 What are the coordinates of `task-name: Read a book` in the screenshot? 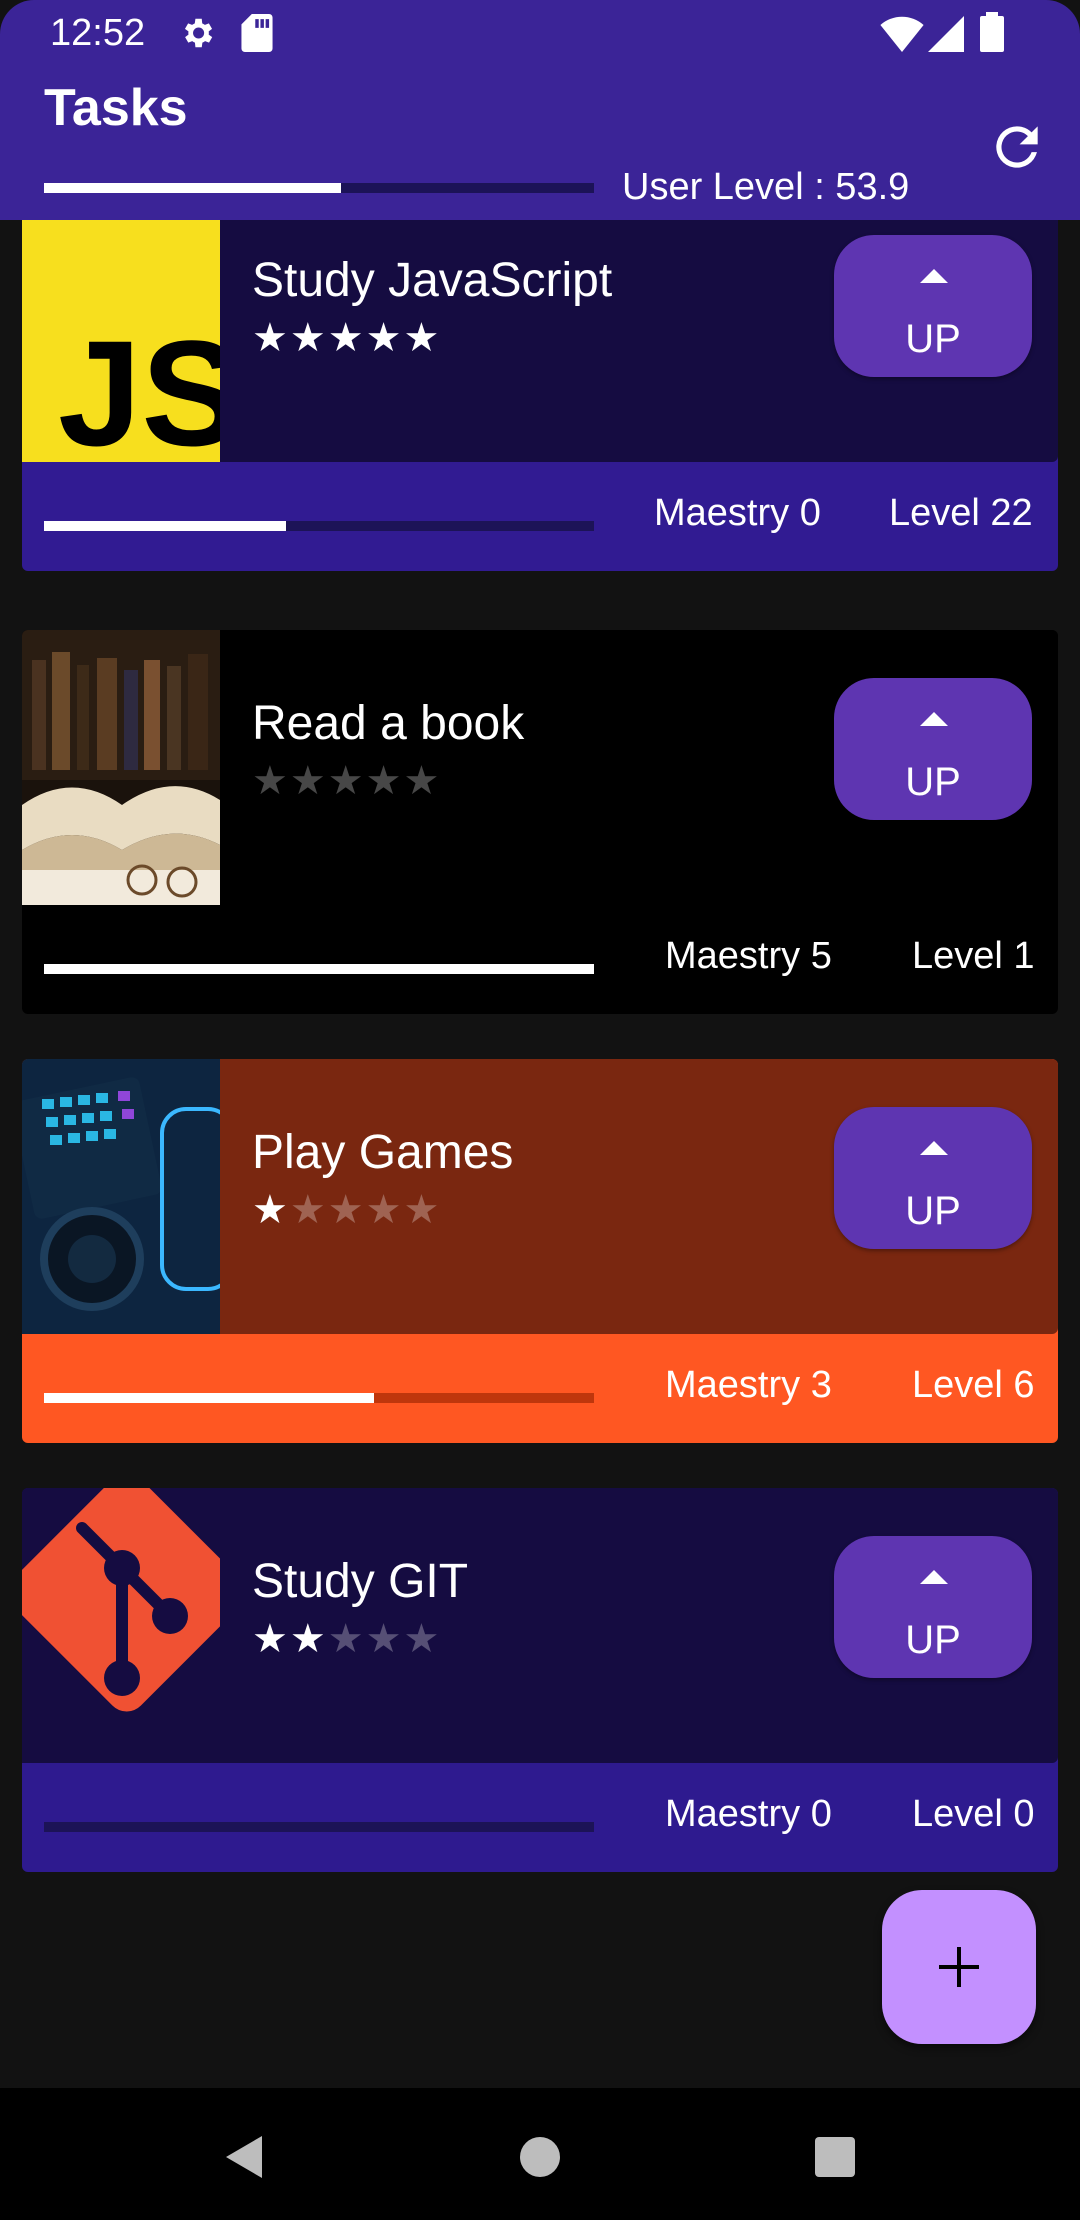 It's located at (388, 723).